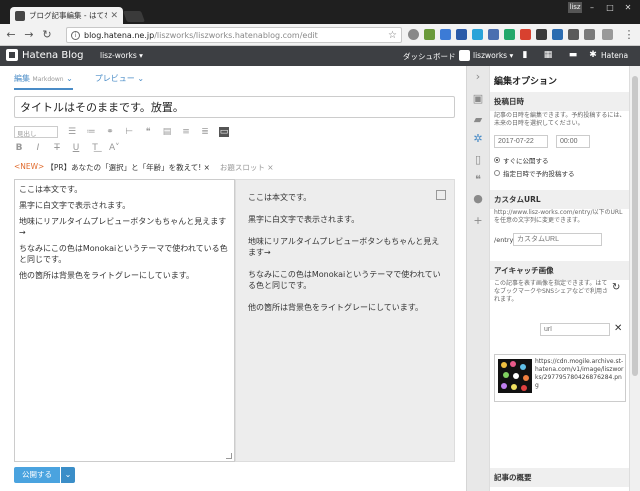 This screenshot has height=491, width=640. Describe the element at coordinates (560, 270) in the screenshot. I see `section-eyecatch: アイキャッチ画像` at that location.